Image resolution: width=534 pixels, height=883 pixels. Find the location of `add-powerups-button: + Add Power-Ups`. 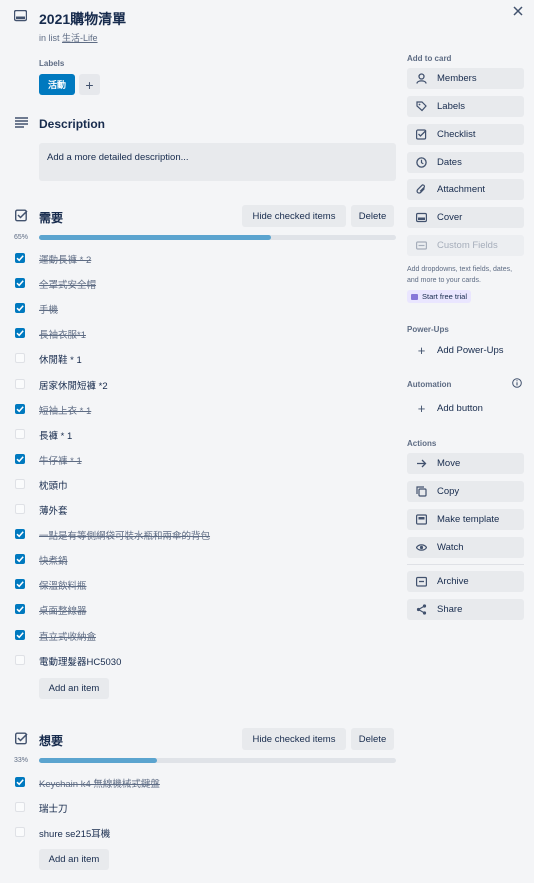

add-powerups-button: + Add Power-Ups is located at coordinates (455, 350).